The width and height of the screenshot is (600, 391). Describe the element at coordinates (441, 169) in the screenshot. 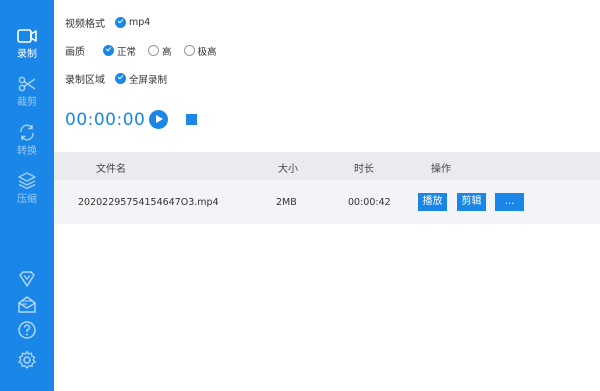

I see `column-header-actions: 操作` at that location.